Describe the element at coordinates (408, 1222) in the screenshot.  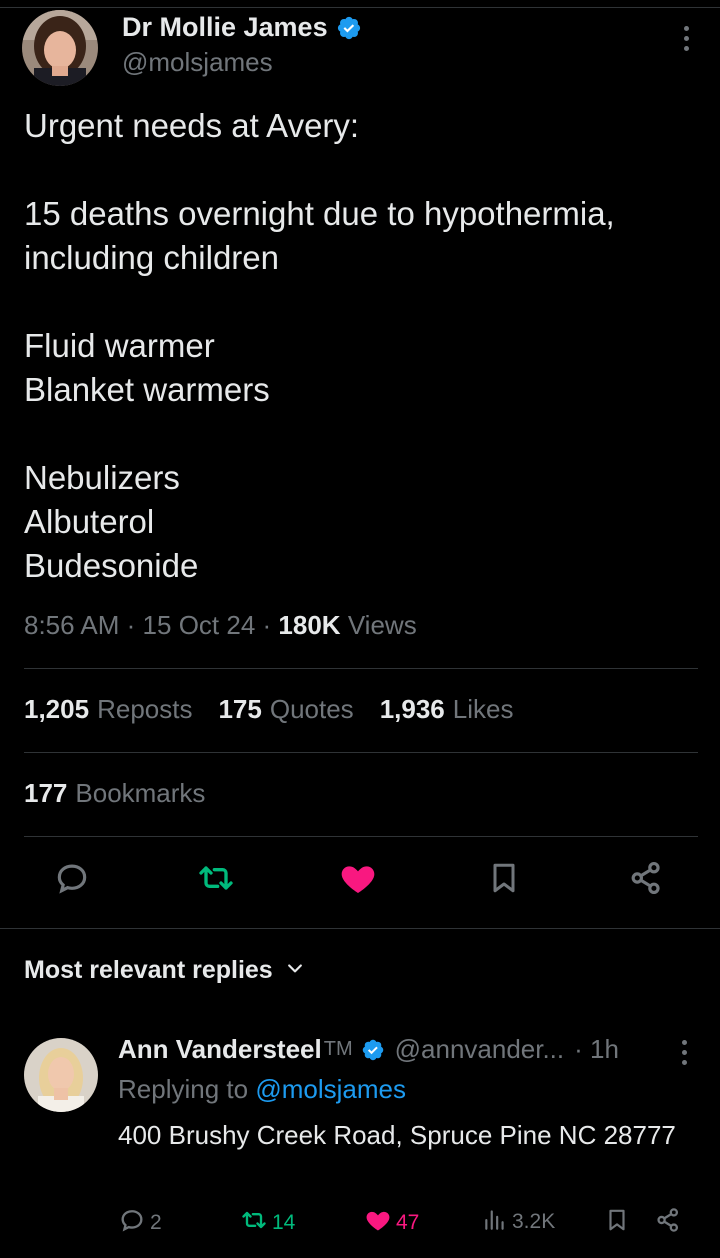
I see `reply-likes-count: 47` at that location.